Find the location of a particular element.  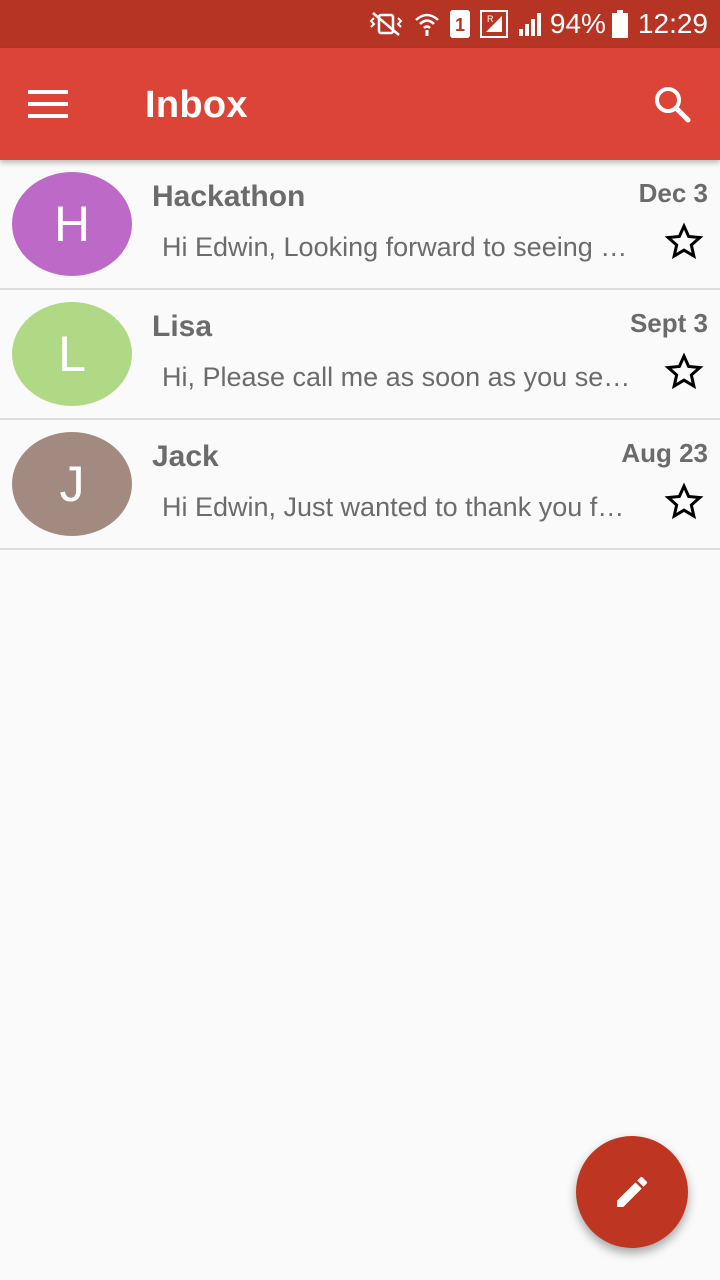

svg-text: R is located at coordinates (490, 19).